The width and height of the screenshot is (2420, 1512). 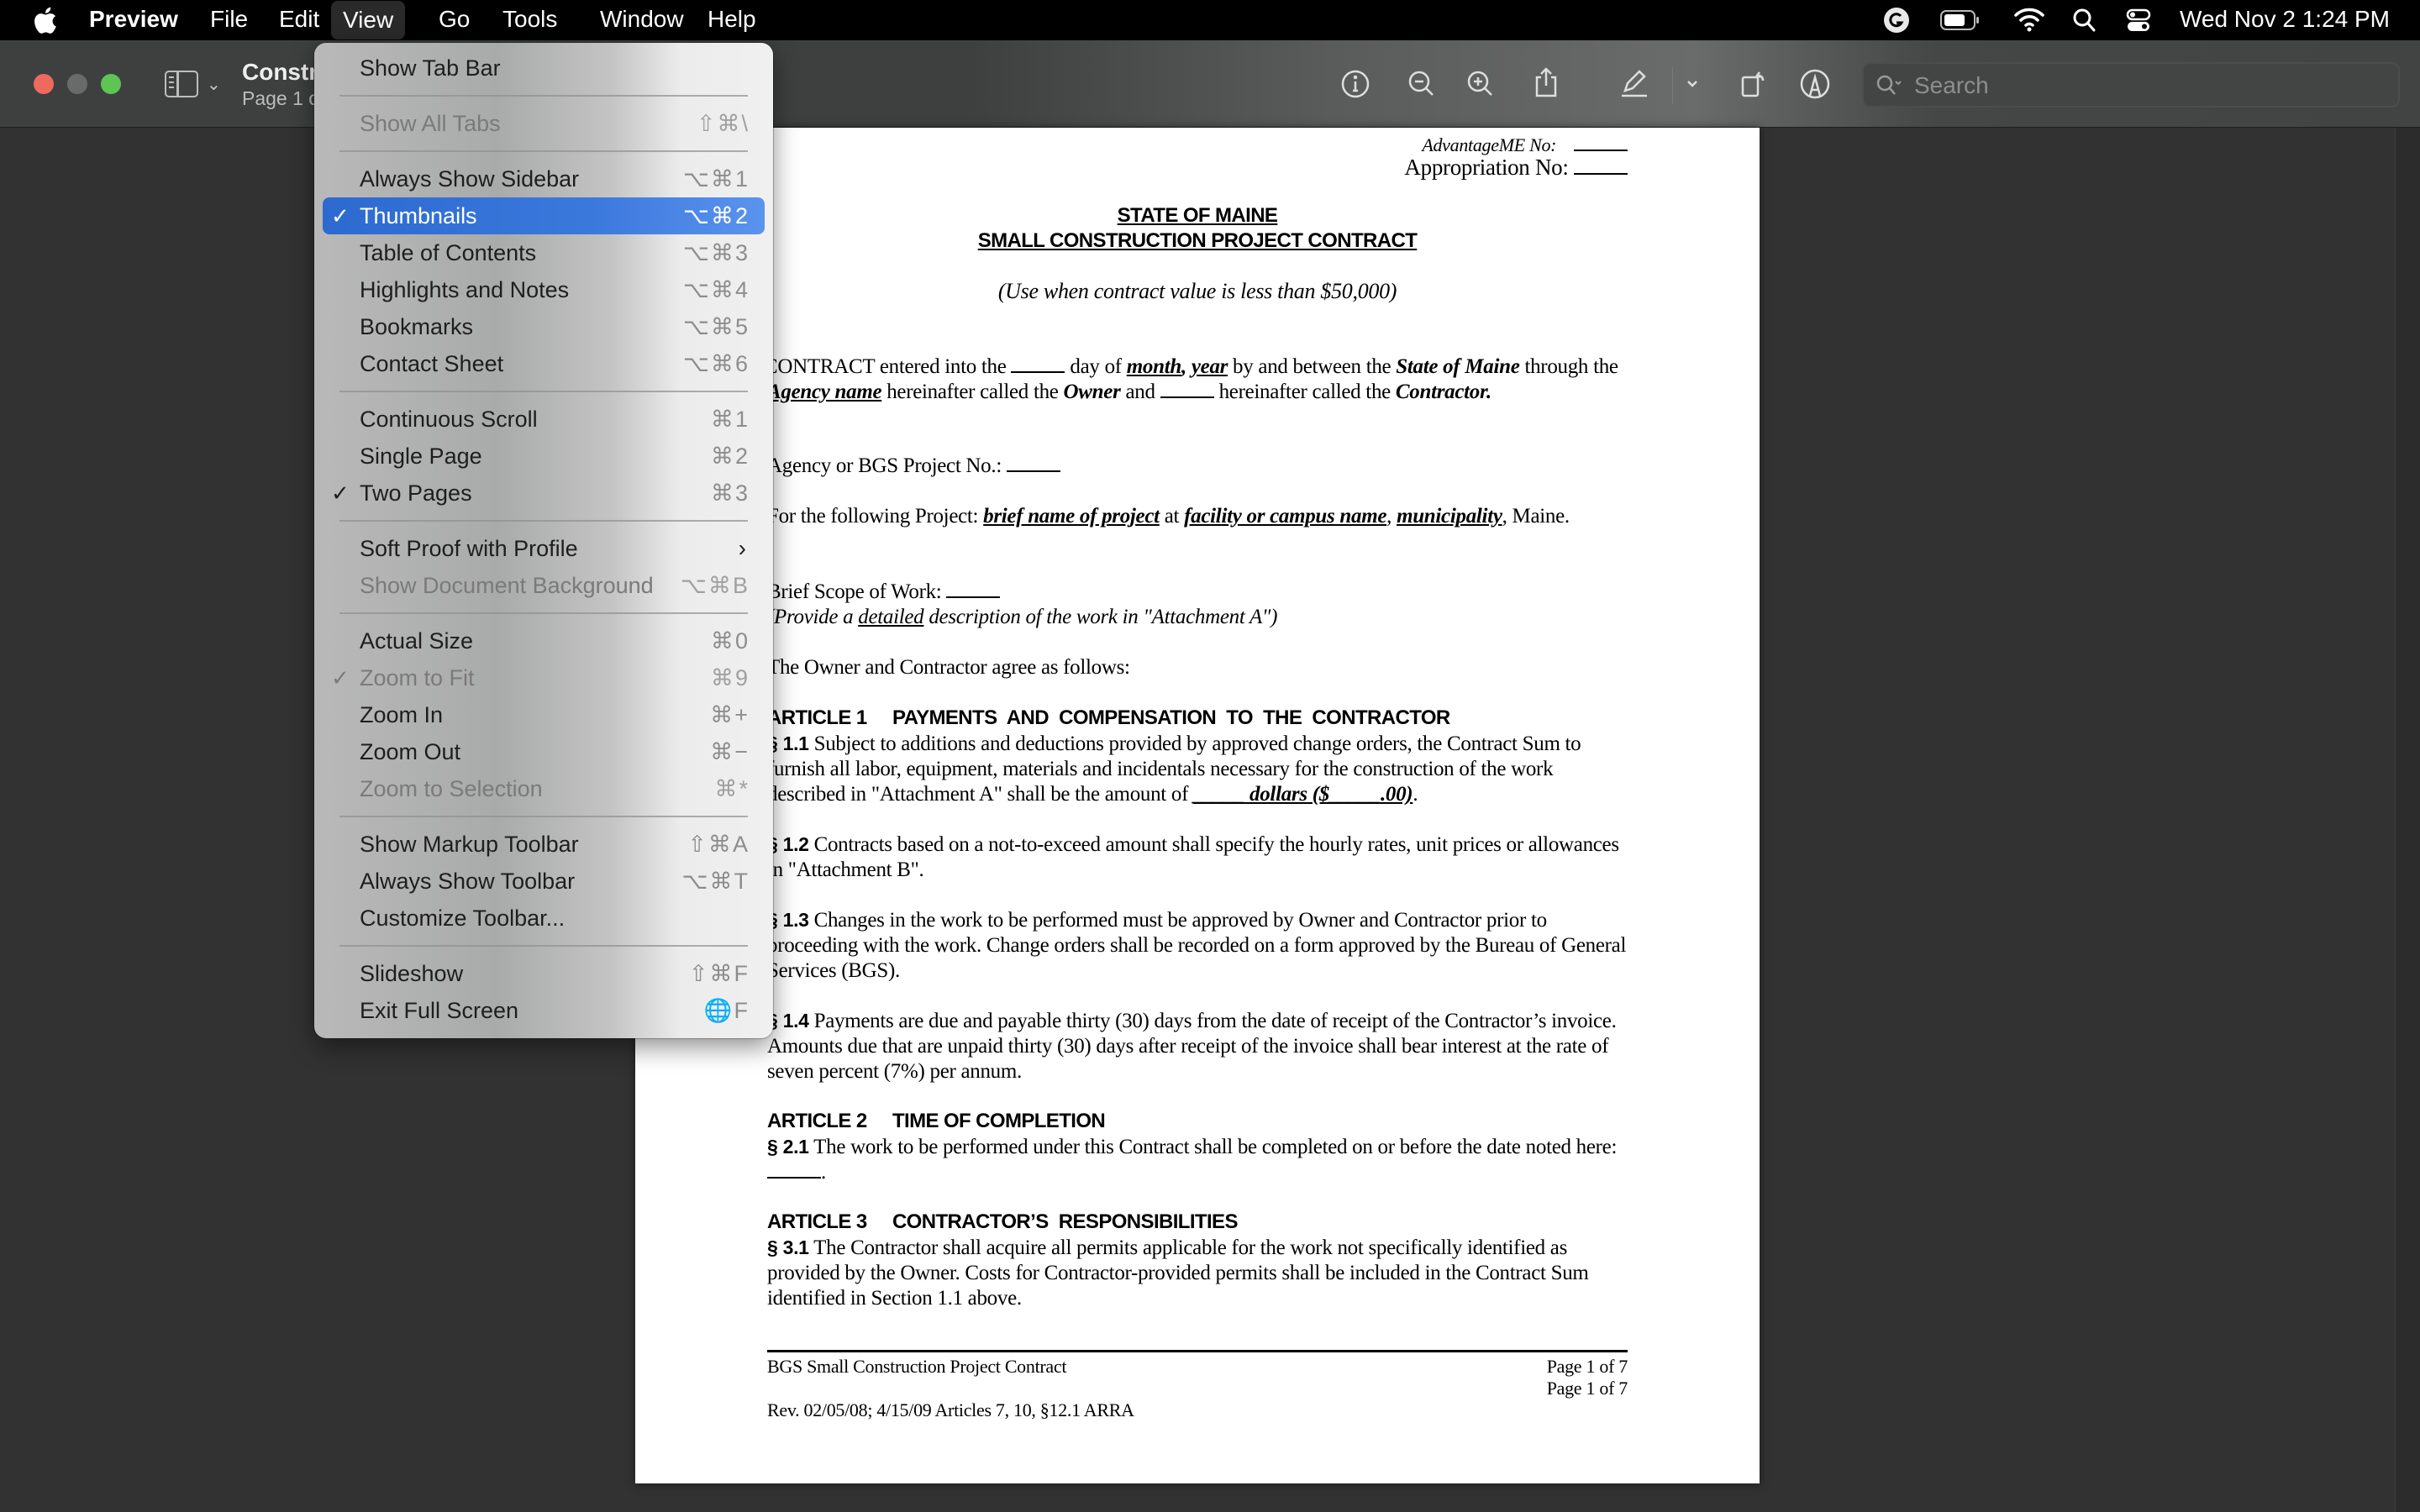 What do you see at coordinates (1480, 84) in the screenshot?
I see `zoom-in-icon` at bounding box center [1480, 84].